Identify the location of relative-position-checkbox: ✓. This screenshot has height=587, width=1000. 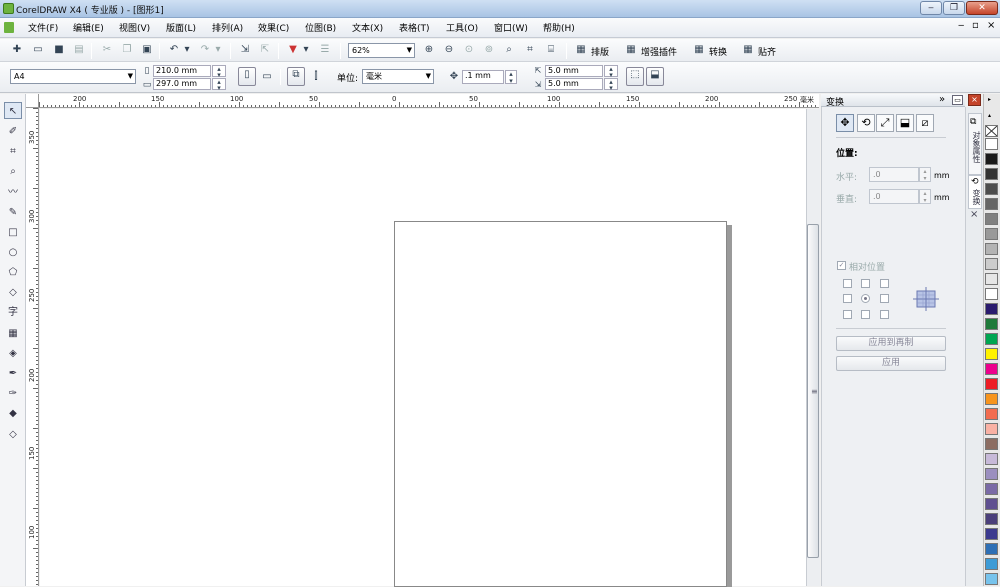
(841, 265).